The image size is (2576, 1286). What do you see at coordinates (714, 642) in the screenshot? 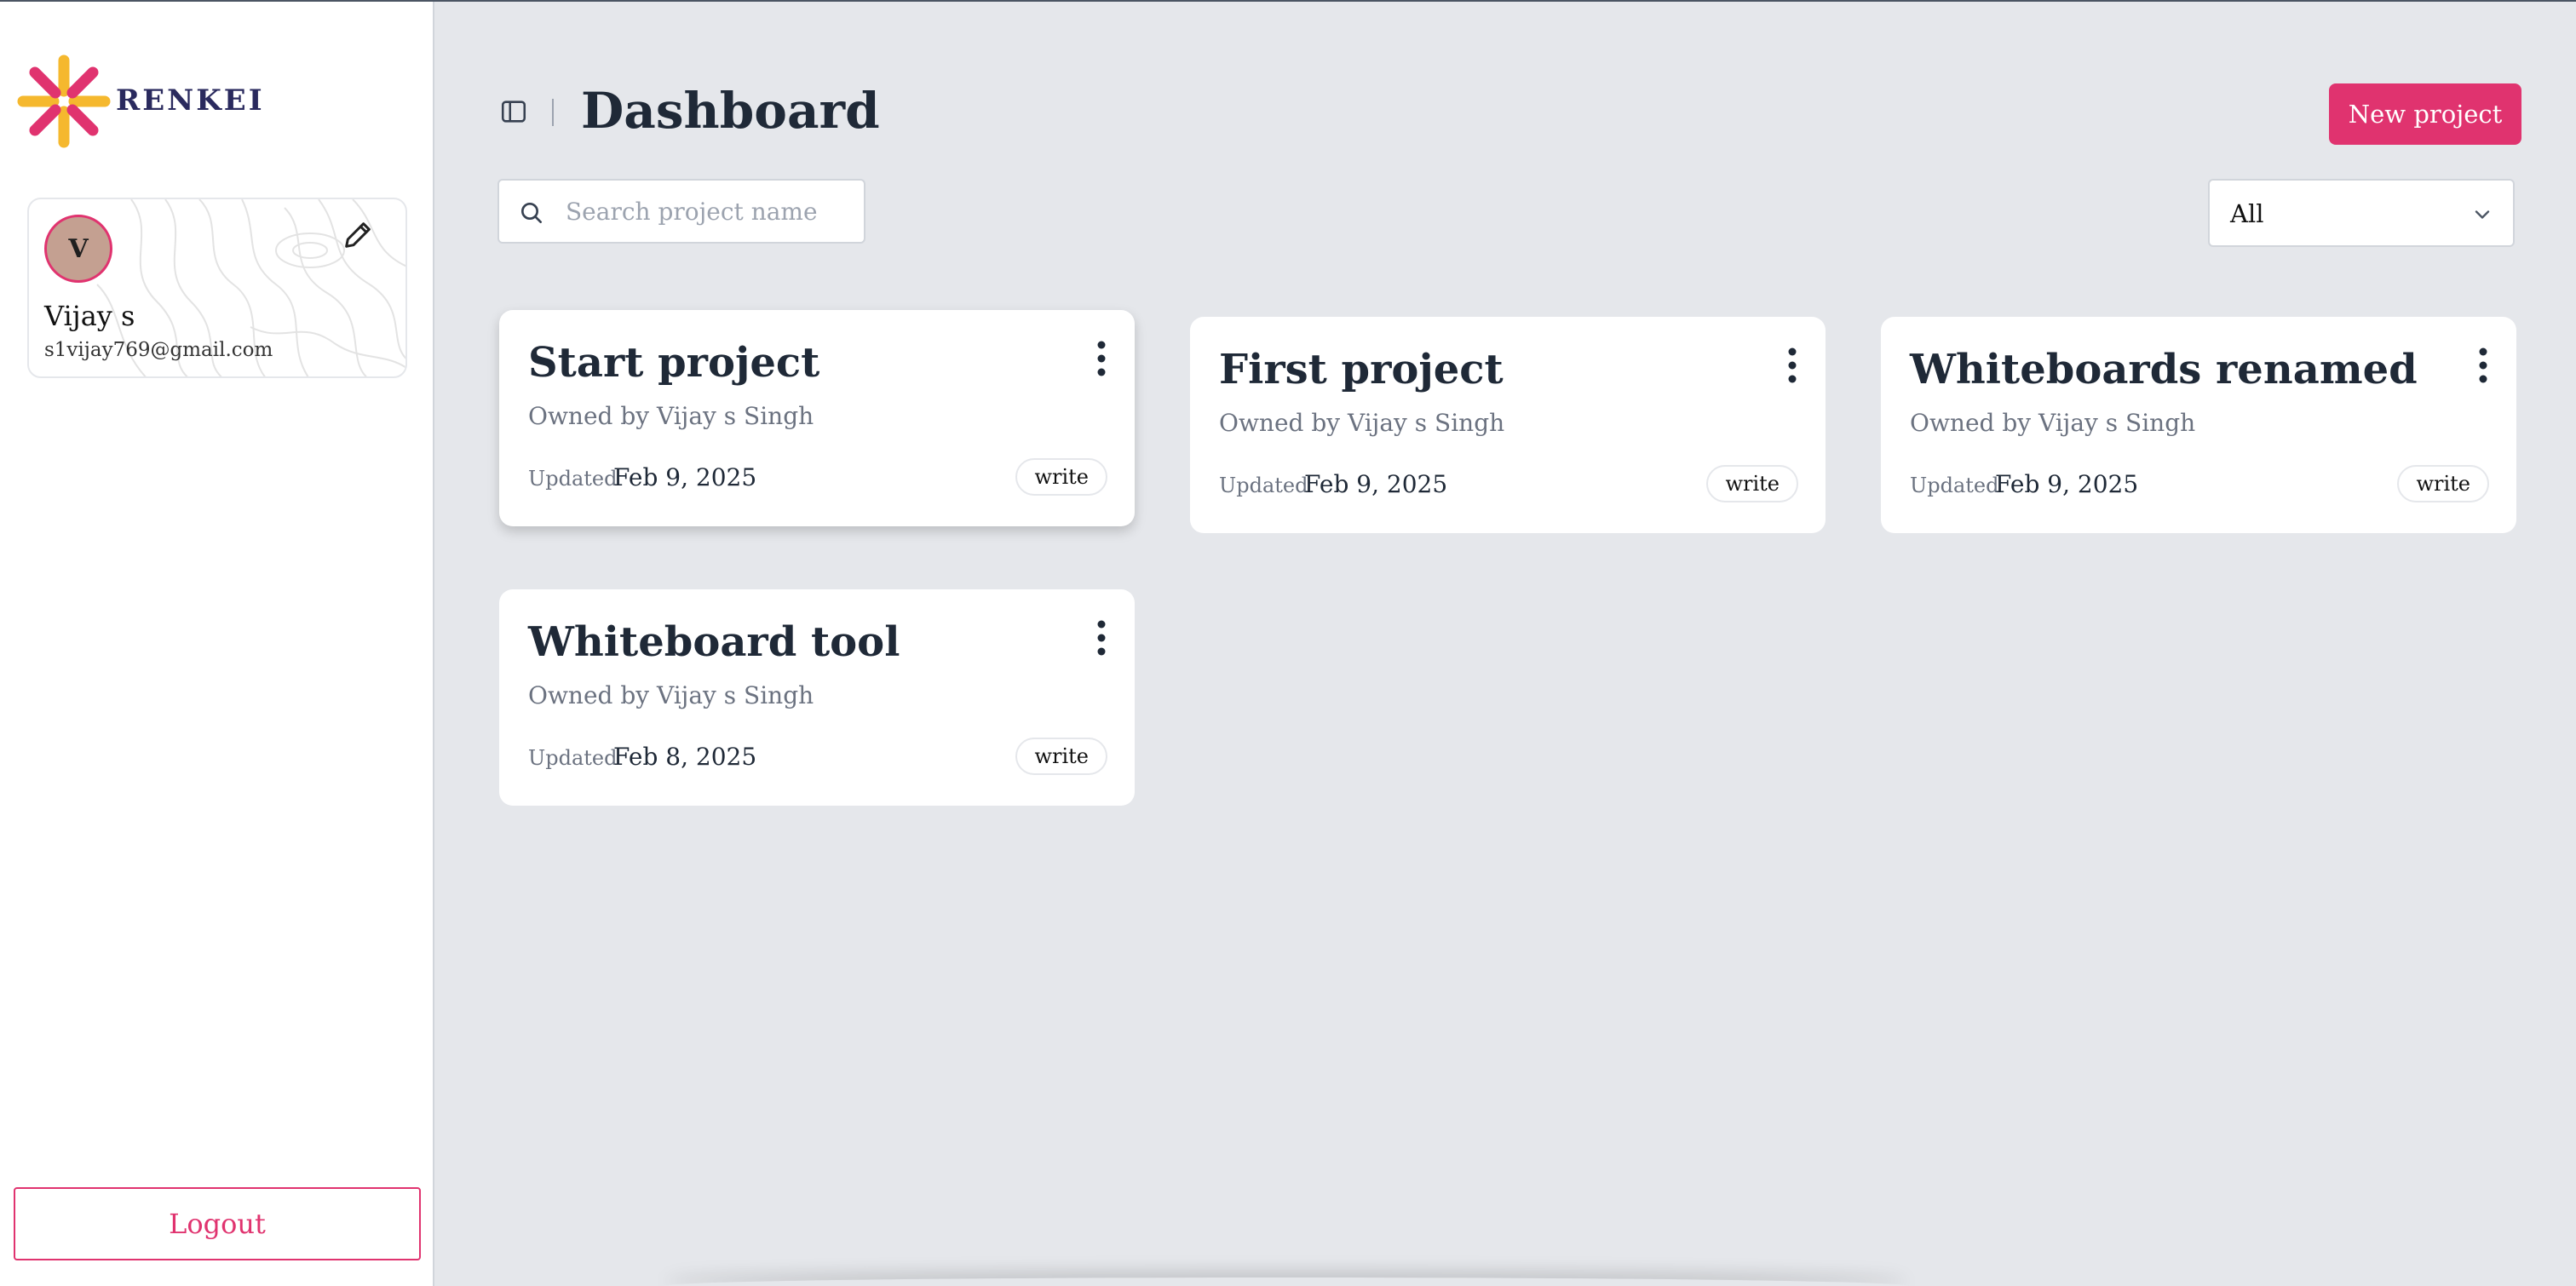
I see `project-title: Whiteboard tool` at bounding box center [714, 642].